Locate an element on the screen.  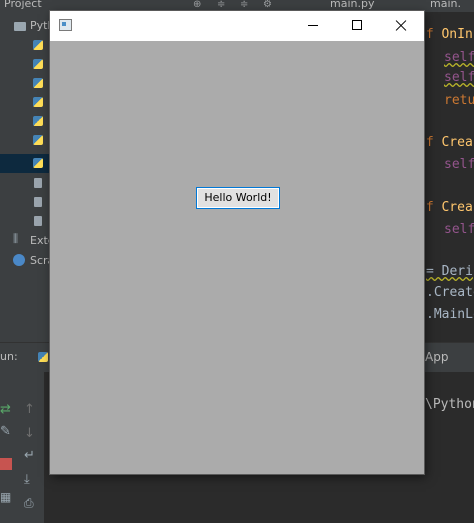
window-titlebar is located at coordinates (237, 26).